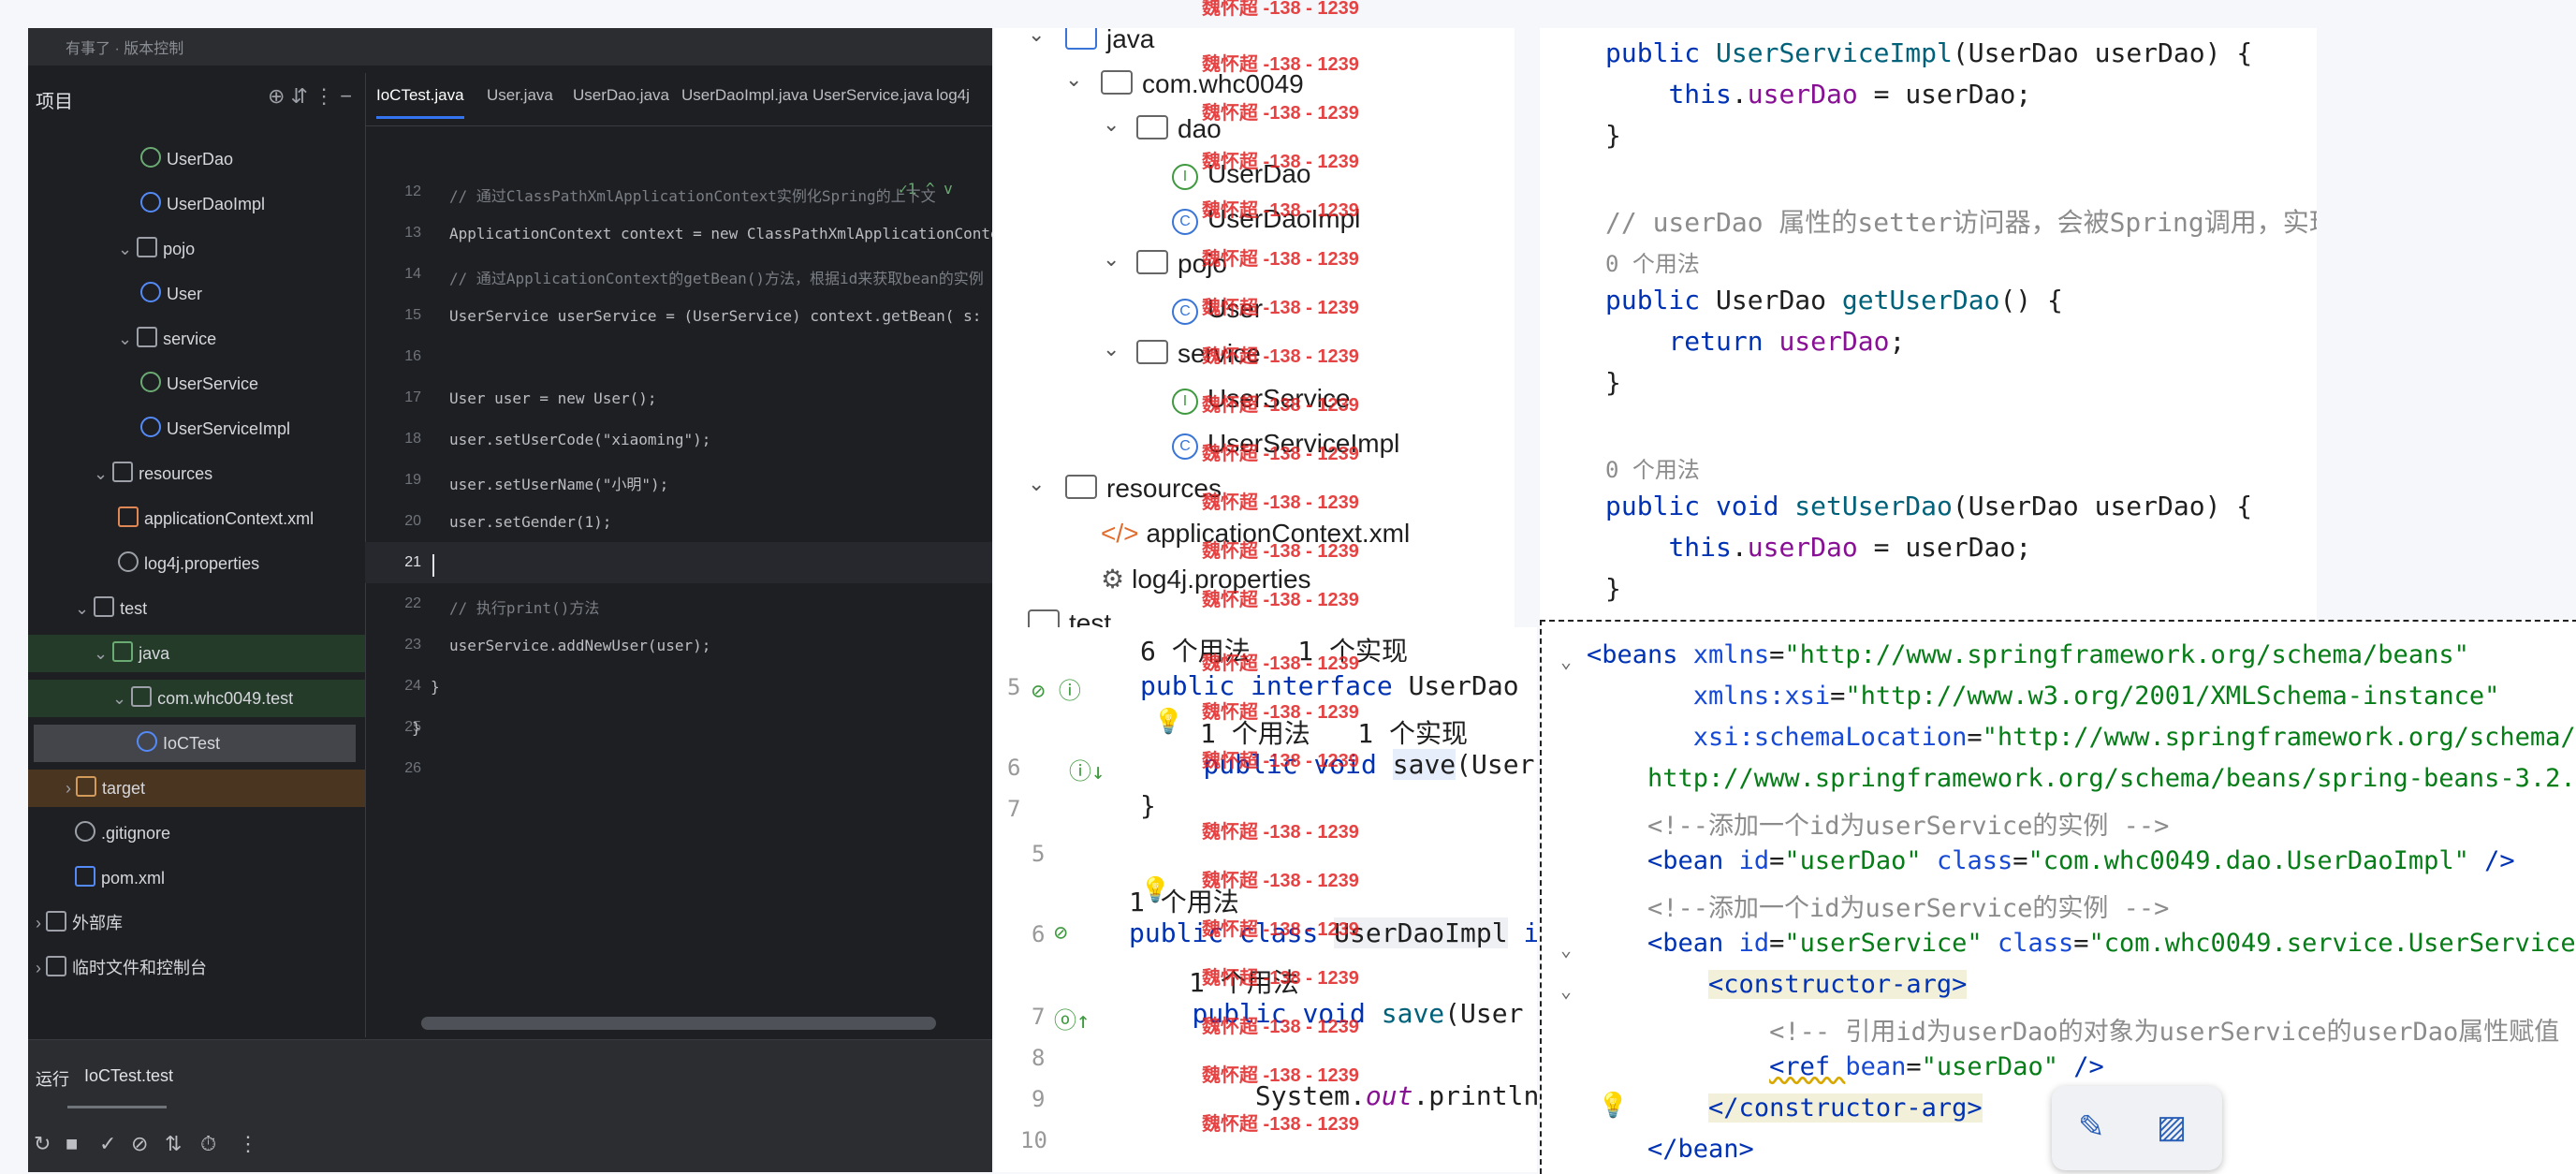 The image size is (2576, 1174). I want to click on folder-icon, so click(86, 786).